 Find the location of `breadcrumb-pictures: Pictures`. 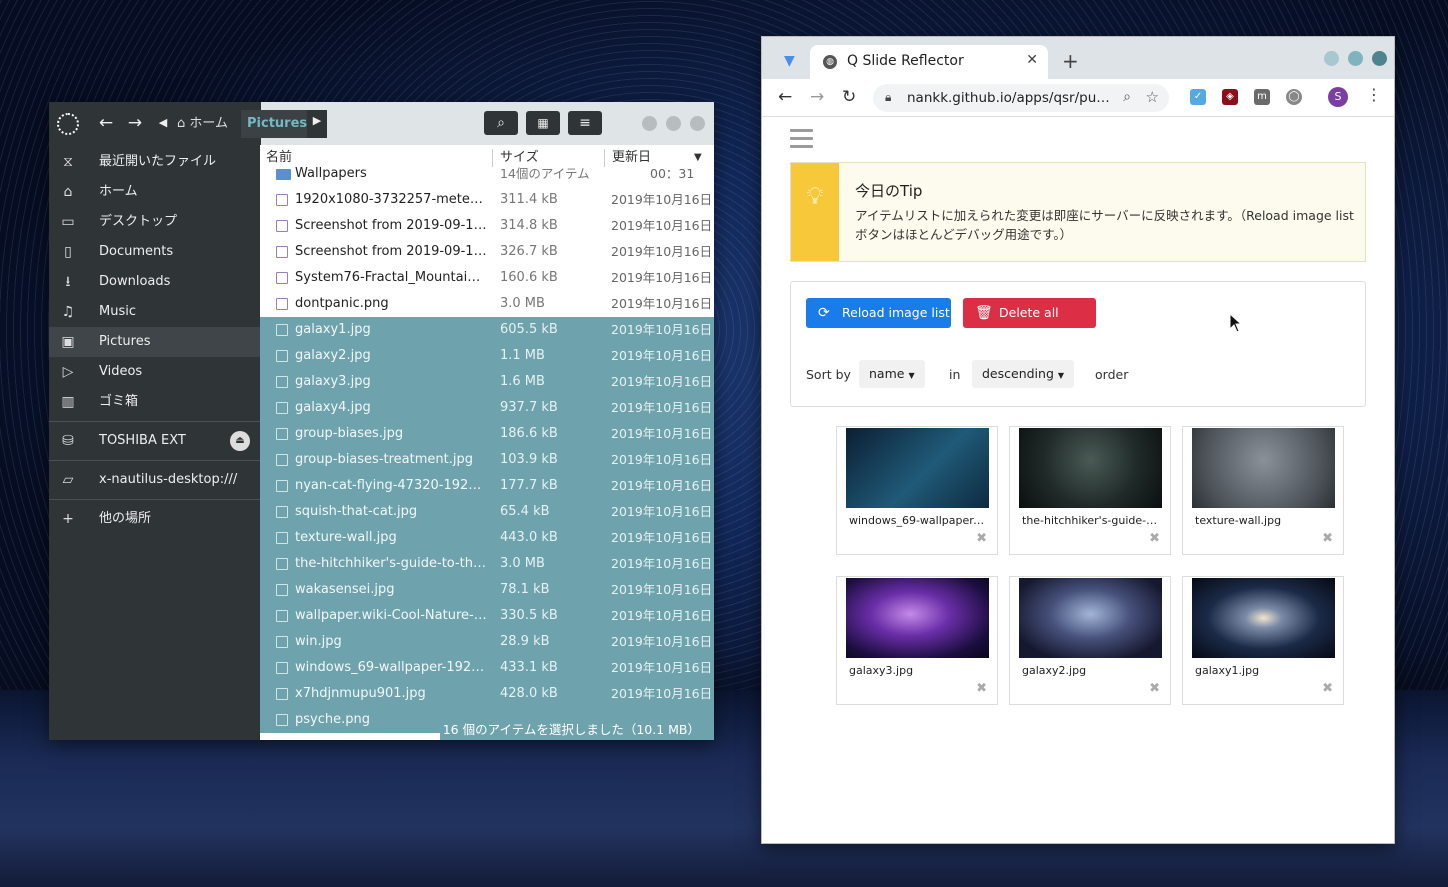

breadcrumb-pictures: Pictures is located at coordinates (277, 124).